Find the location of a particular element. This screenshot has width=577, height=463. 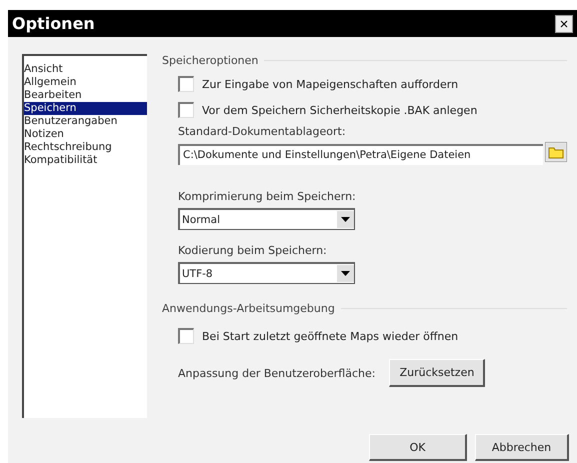

category-item: Kompatibilität is located at coordinates (85, 160).